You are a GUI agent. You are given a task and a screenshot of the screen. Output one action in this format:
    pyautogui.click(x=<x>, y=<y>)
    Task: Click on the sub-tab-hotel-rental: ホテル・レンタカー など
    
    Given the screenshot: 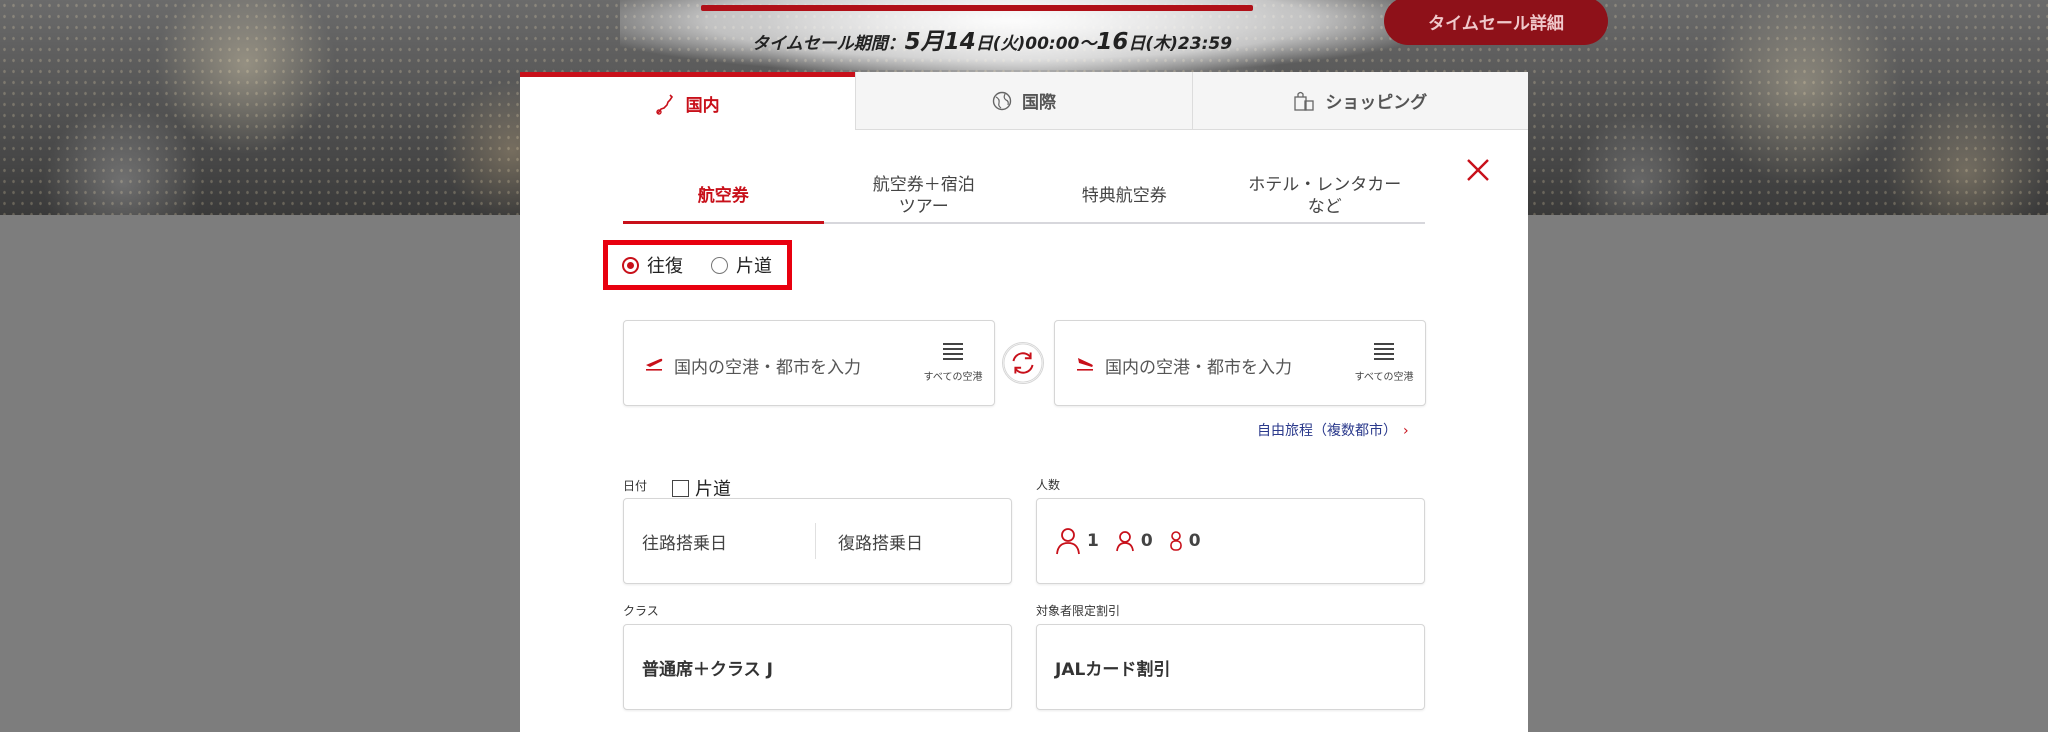 What is the action you would take?
    pyautogui.click(x=1325, y=196)
    